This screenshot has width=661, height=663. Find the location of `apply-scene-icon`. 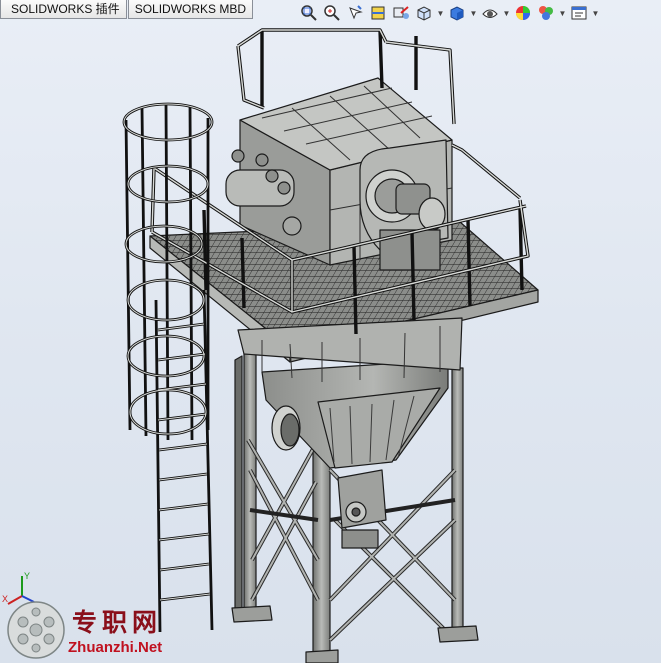

apply-scene-icon is located at coordinates (546, 13).